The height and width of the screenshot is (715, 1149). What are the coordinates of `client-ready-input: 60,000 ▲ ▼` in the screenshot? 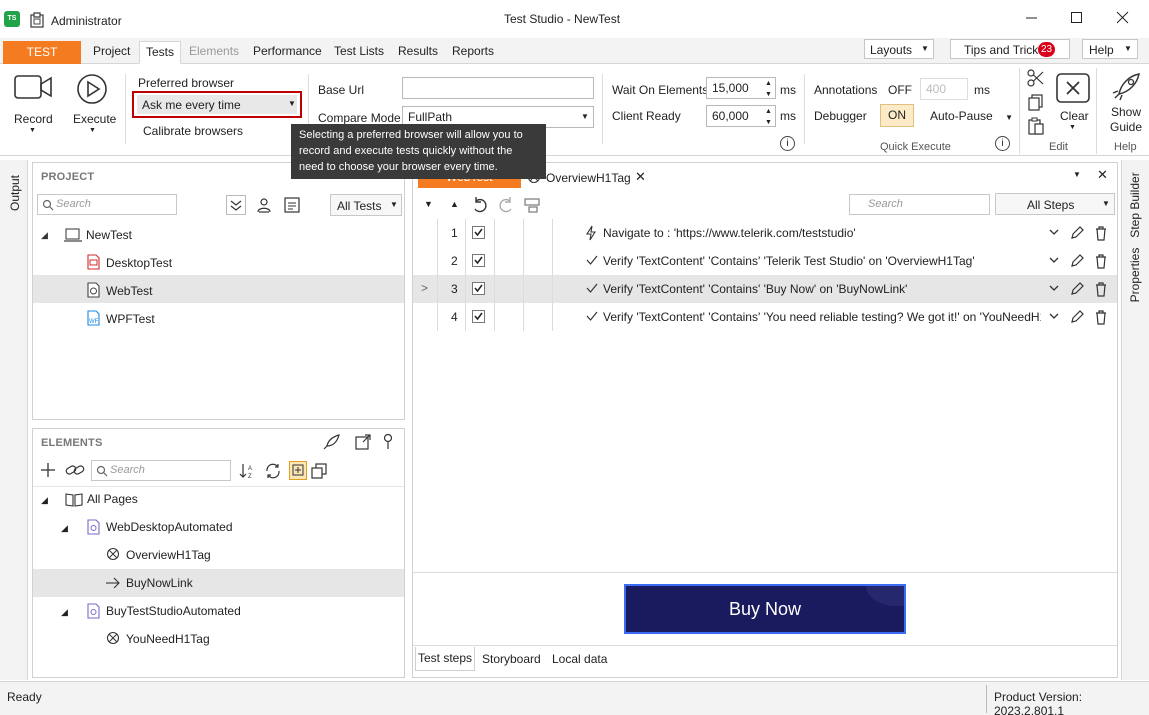 It's located at (741, 116).